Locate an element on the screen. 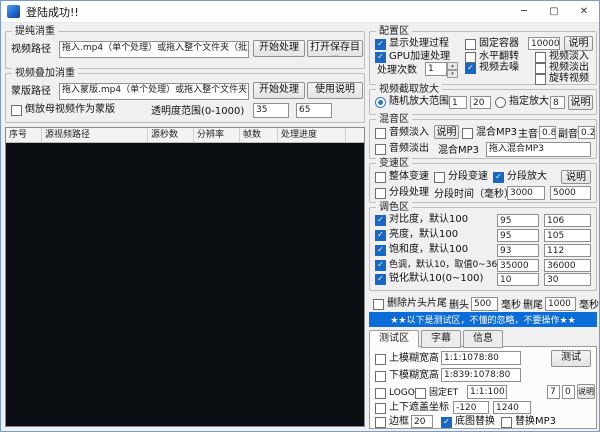 This screenshot has width=600, height=432. trim-head-input: 500 is located at coordinates (484, 304).